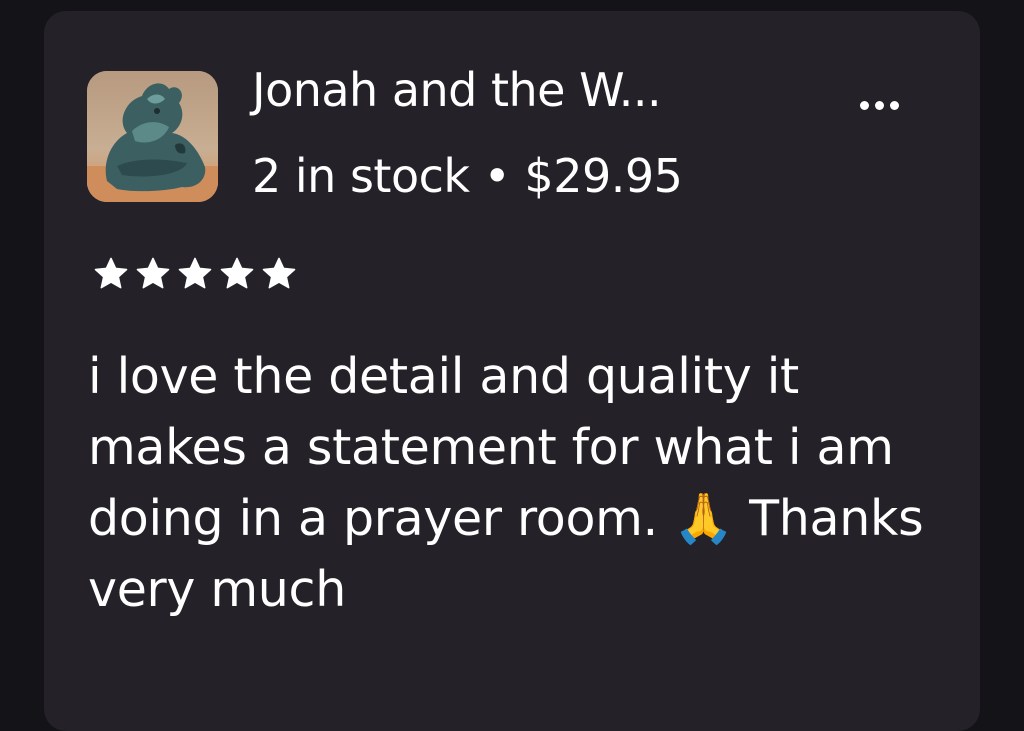  I want to click on star-rating, so click(195, 274).